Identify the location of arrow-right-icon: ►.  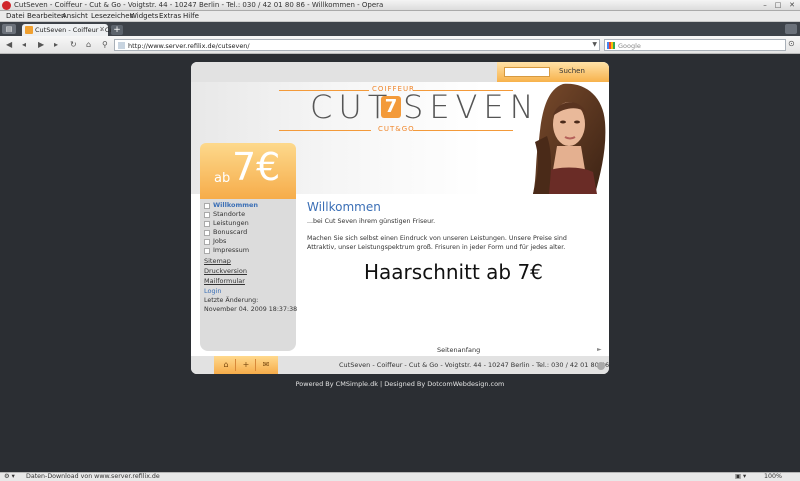
(599, 349).